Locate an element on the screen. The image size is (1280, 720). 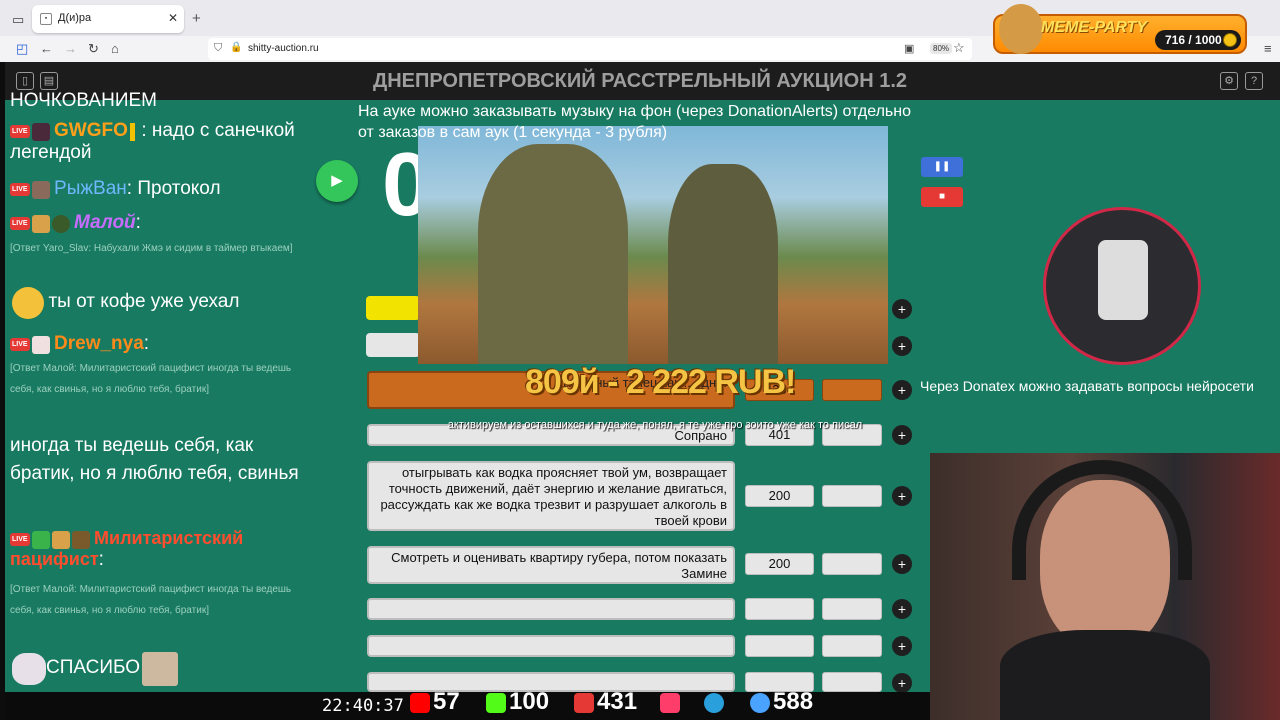
chat-text: : надо с санечкой легендой is located at coordinates (152, 141).